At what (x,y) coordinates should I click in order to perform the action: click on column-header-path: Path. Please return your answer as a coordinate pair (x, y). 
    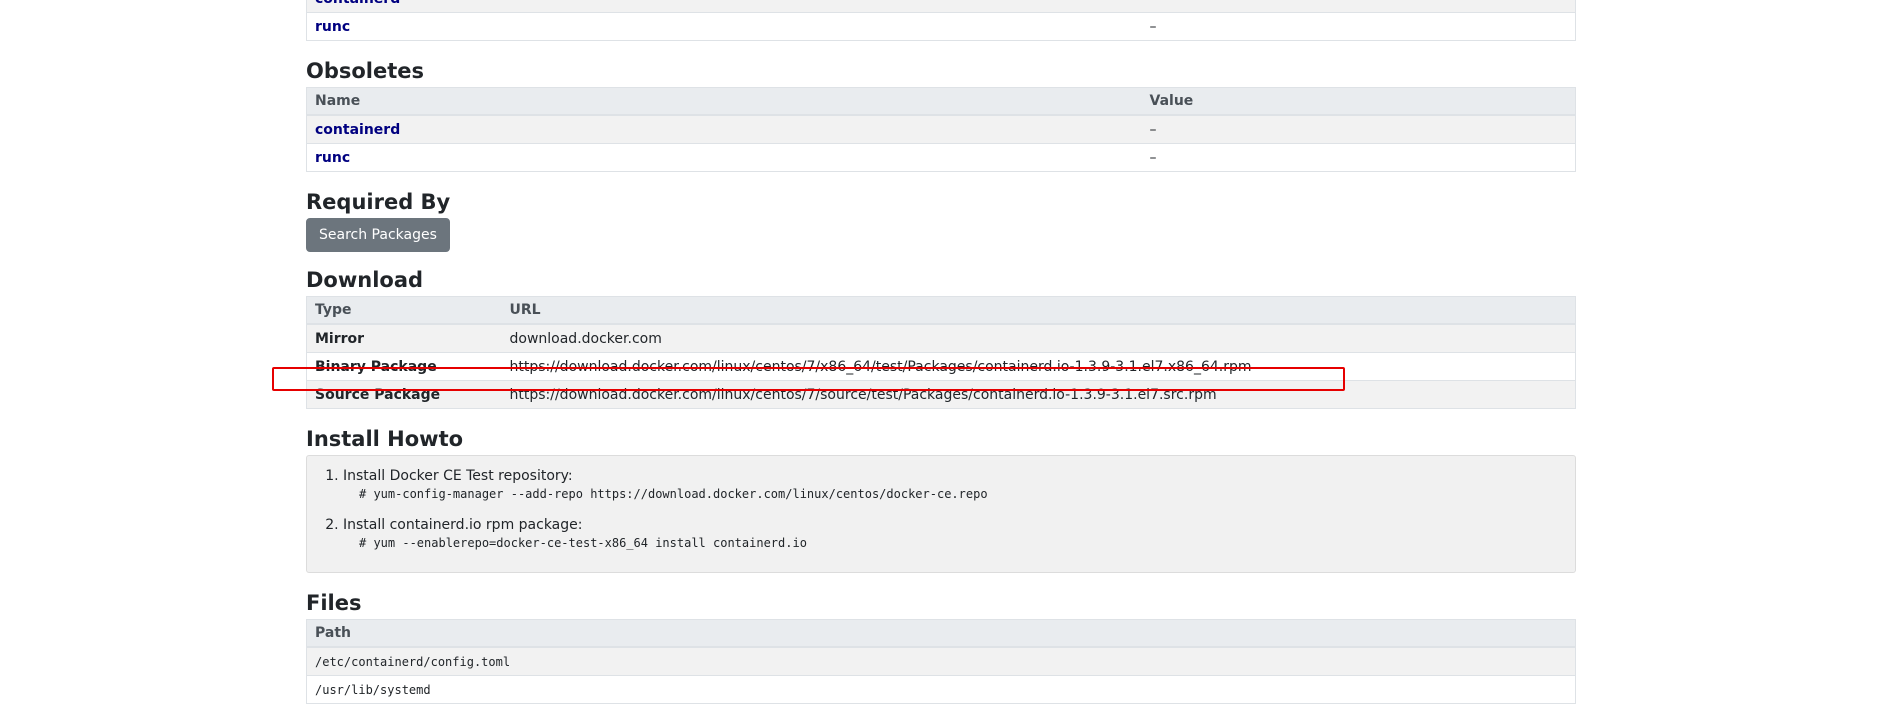
    Looking at the image, I should click on (941, 633).